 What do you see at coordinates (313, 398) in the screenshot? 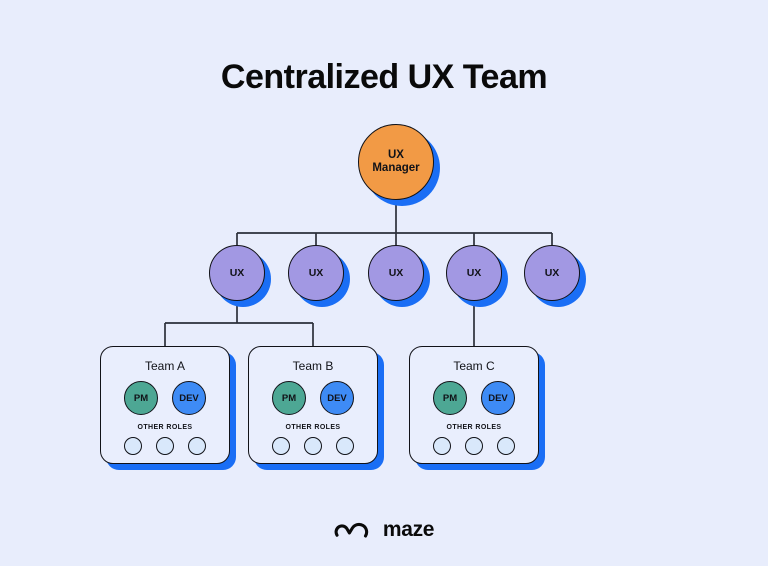
I see `team-b-role-row: PM DEV` at bounding box center [313, 398].